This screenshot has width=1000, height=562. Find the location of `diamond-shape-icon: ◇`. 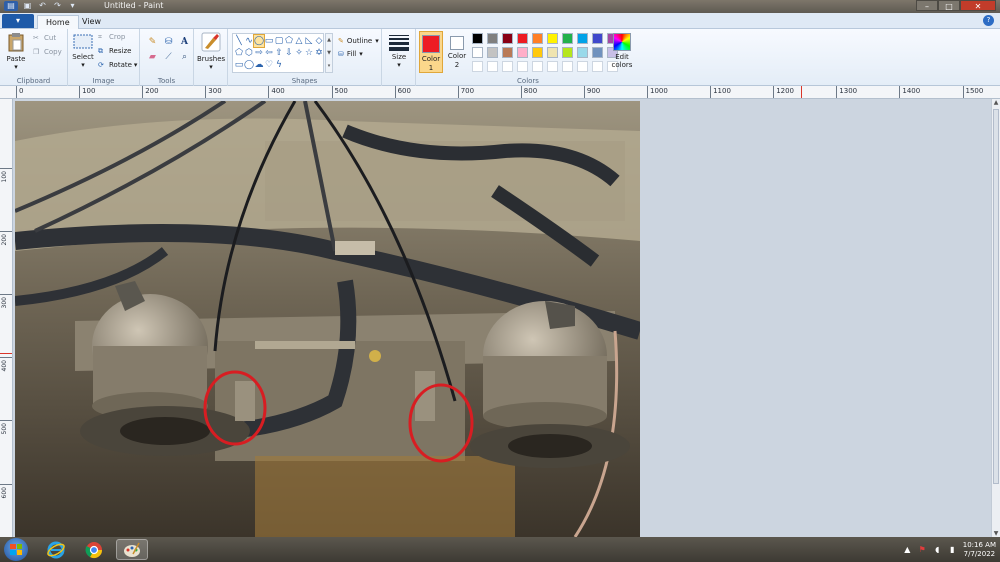

diamond-shape-icon: ◇ is located at coordinates (319, 41).